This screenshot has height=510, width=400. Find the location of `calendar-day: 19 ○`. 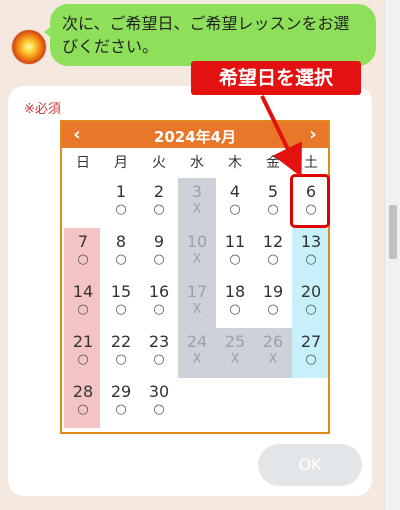

calendar-day: 19 ○ is located at coordinates (273, 303).